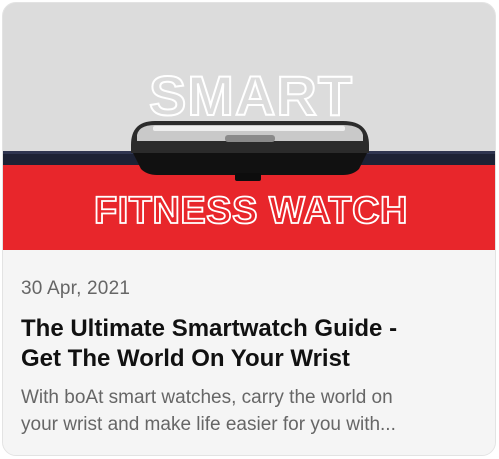 This screenshot has width=499, height=459. Describe the element at coordinates (76, 288) in the screenshot. I see `article-date: 30 Apr, 2021` at that location.